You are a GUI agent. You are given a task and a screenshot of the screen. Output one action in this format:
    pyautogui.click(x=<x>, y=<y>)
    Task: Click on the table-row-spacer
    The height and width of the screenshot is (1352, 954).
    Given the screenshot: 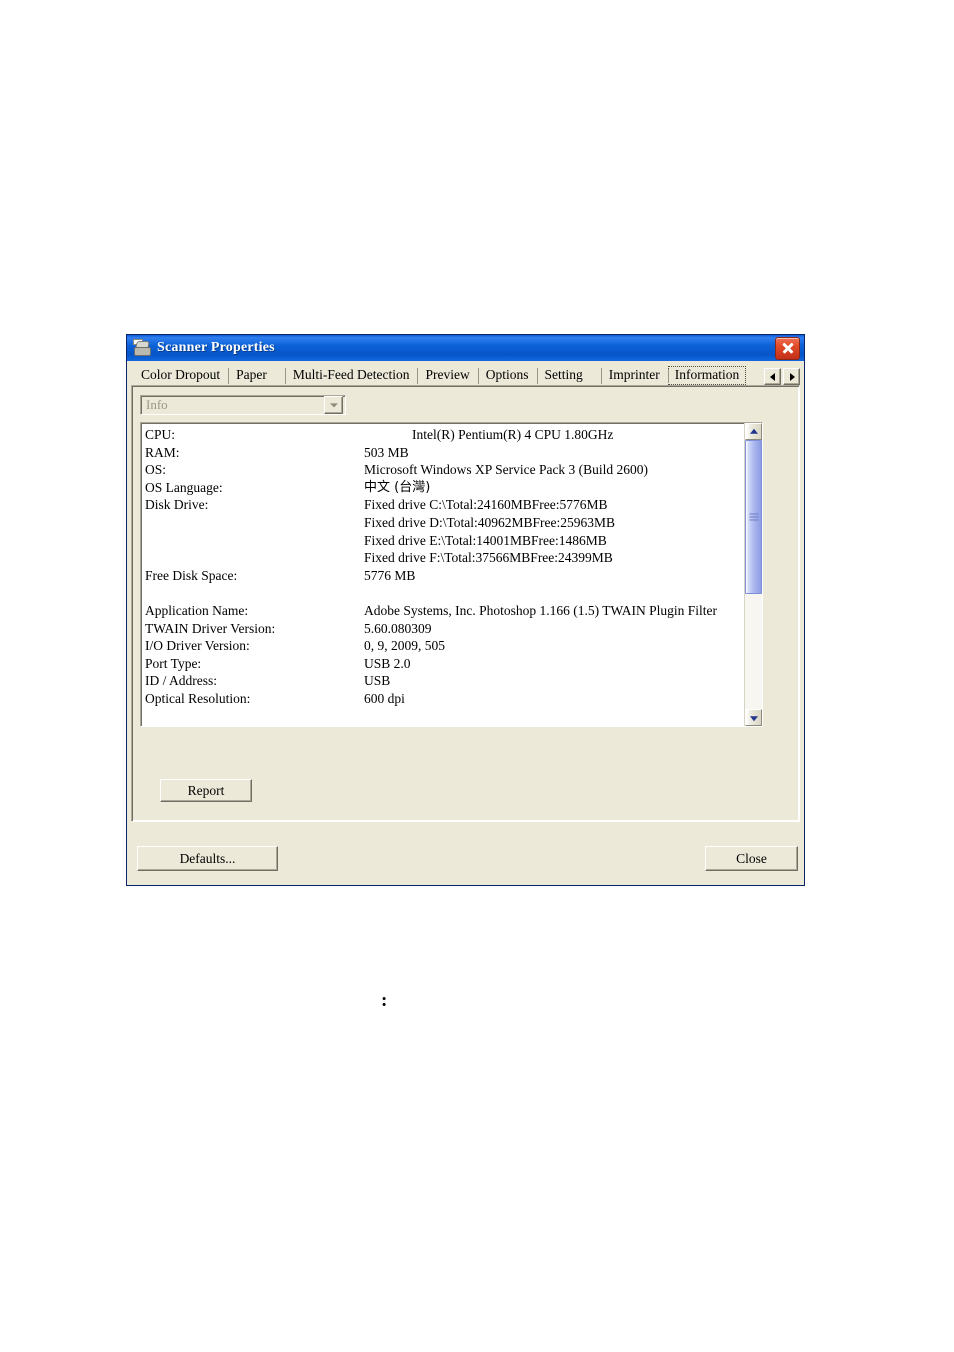 What is the action you would take?
    pyautogui.click(x=444, y=593)
    